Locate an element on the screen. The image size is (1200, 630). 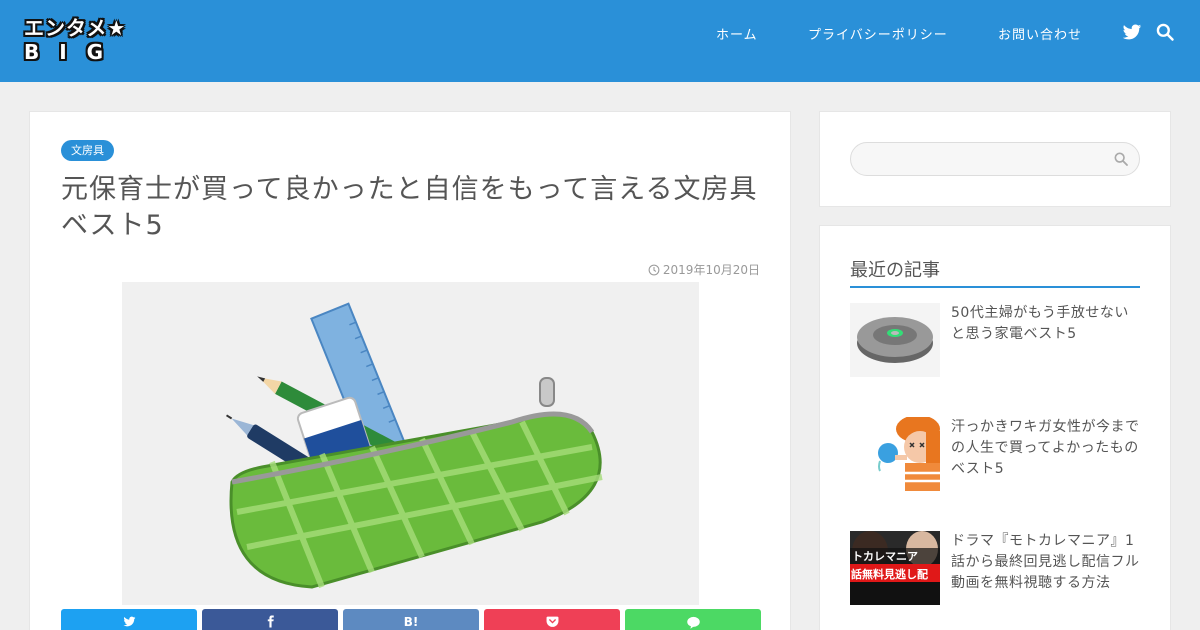
drama-thumbnail: トカレマニア 話無料見逃し配 is located at coordinates (895, 568).